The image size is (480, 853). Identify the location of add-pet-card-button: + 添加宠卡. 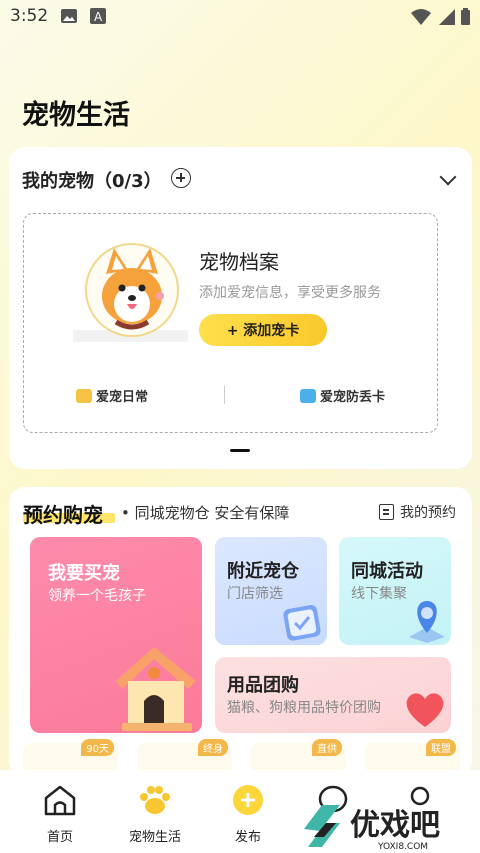
(263, 330).